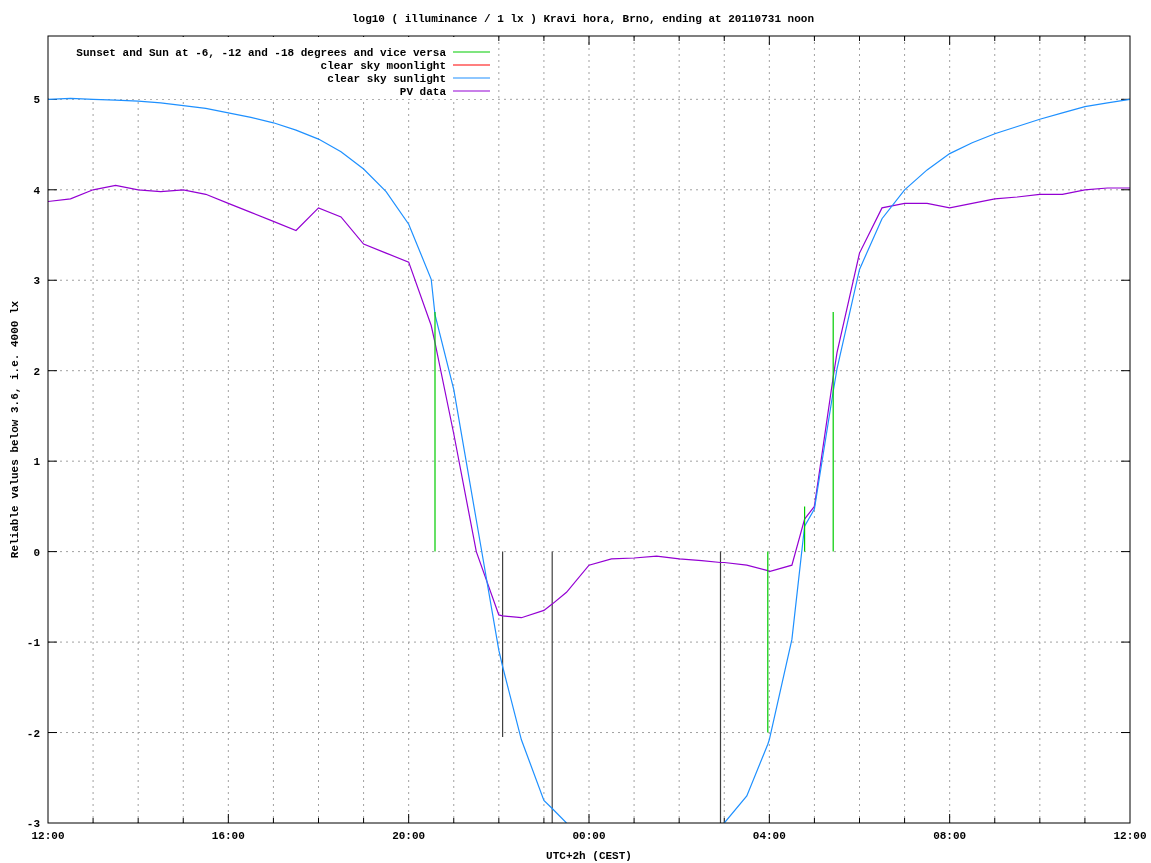  I want to click on axis-title: Reliable values below 3.6, i.e. 4000 lx, so click(15, 429).